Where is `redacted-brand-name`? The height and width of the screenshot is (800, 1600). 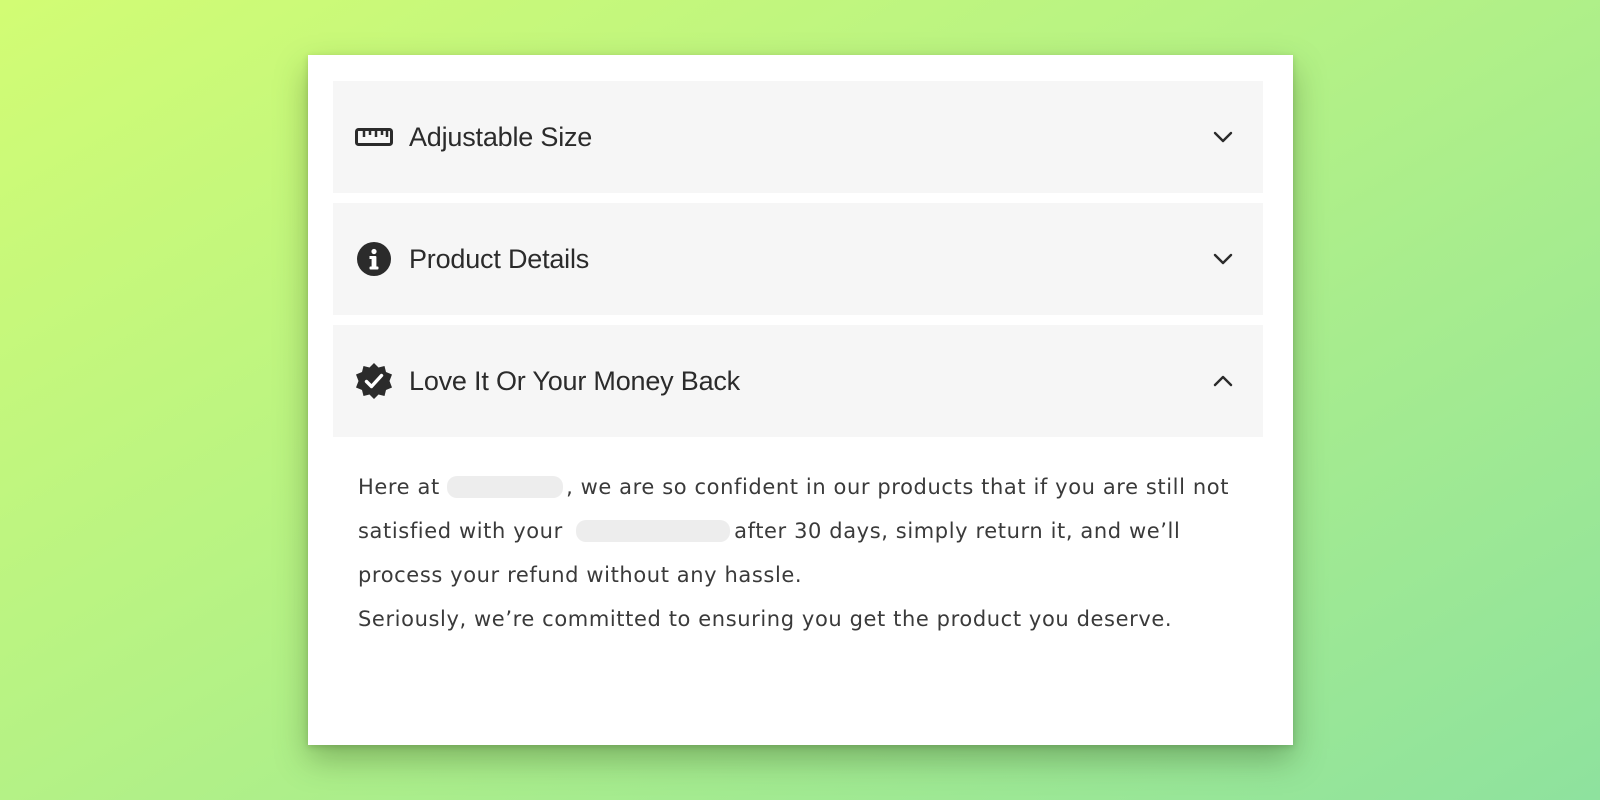
redacted-brand-name is located at coordinates (505, 487).